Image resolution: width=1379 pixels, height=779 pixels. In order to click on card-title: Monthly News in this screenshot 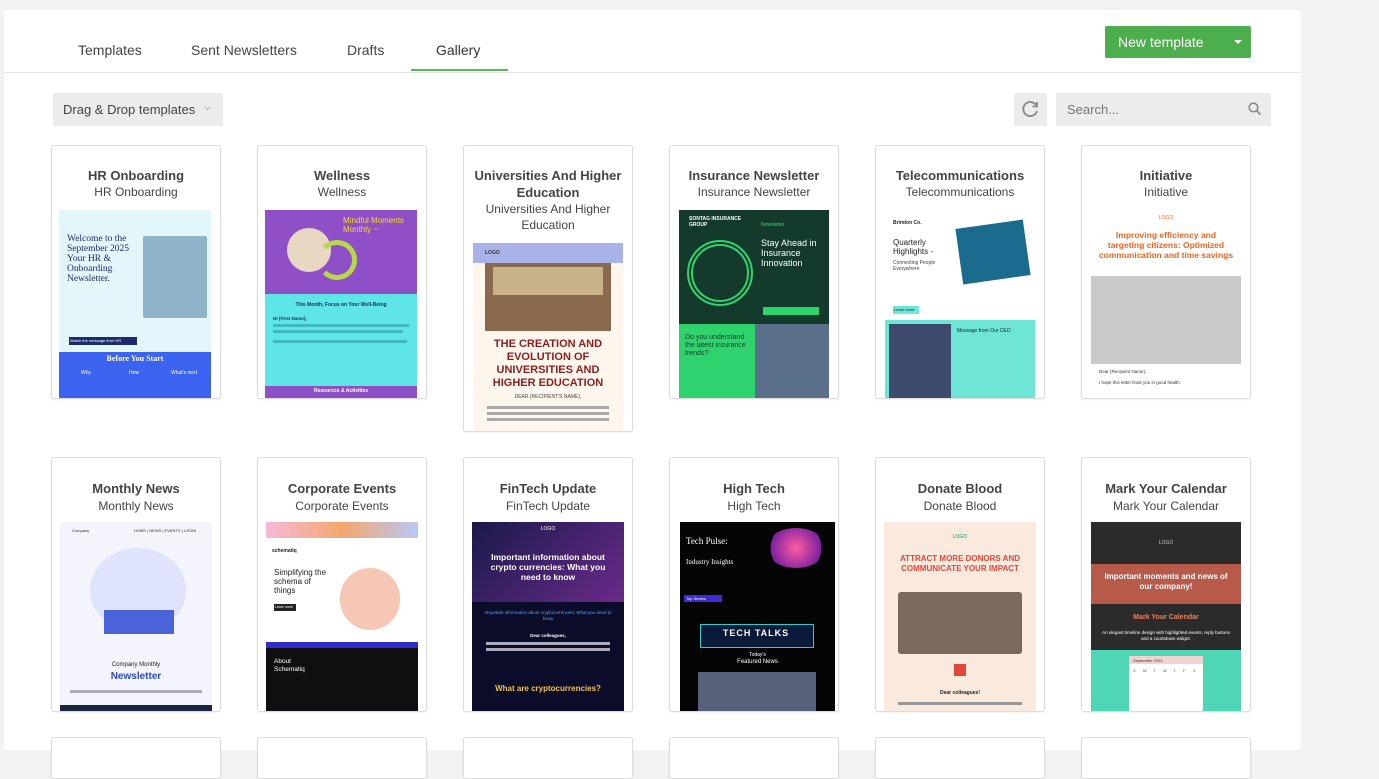, I will do `click(136, 488)`.